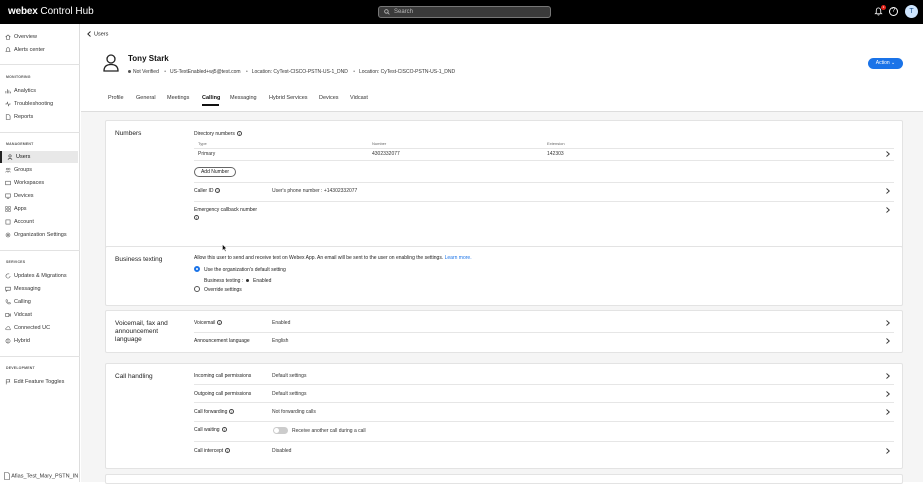 The height and width of the screenshot is (484, 923). What do you see at coordinates (128, 133) in the screenshot?
I see `numbers-title: Numbers` at bounding box center [128, 133].